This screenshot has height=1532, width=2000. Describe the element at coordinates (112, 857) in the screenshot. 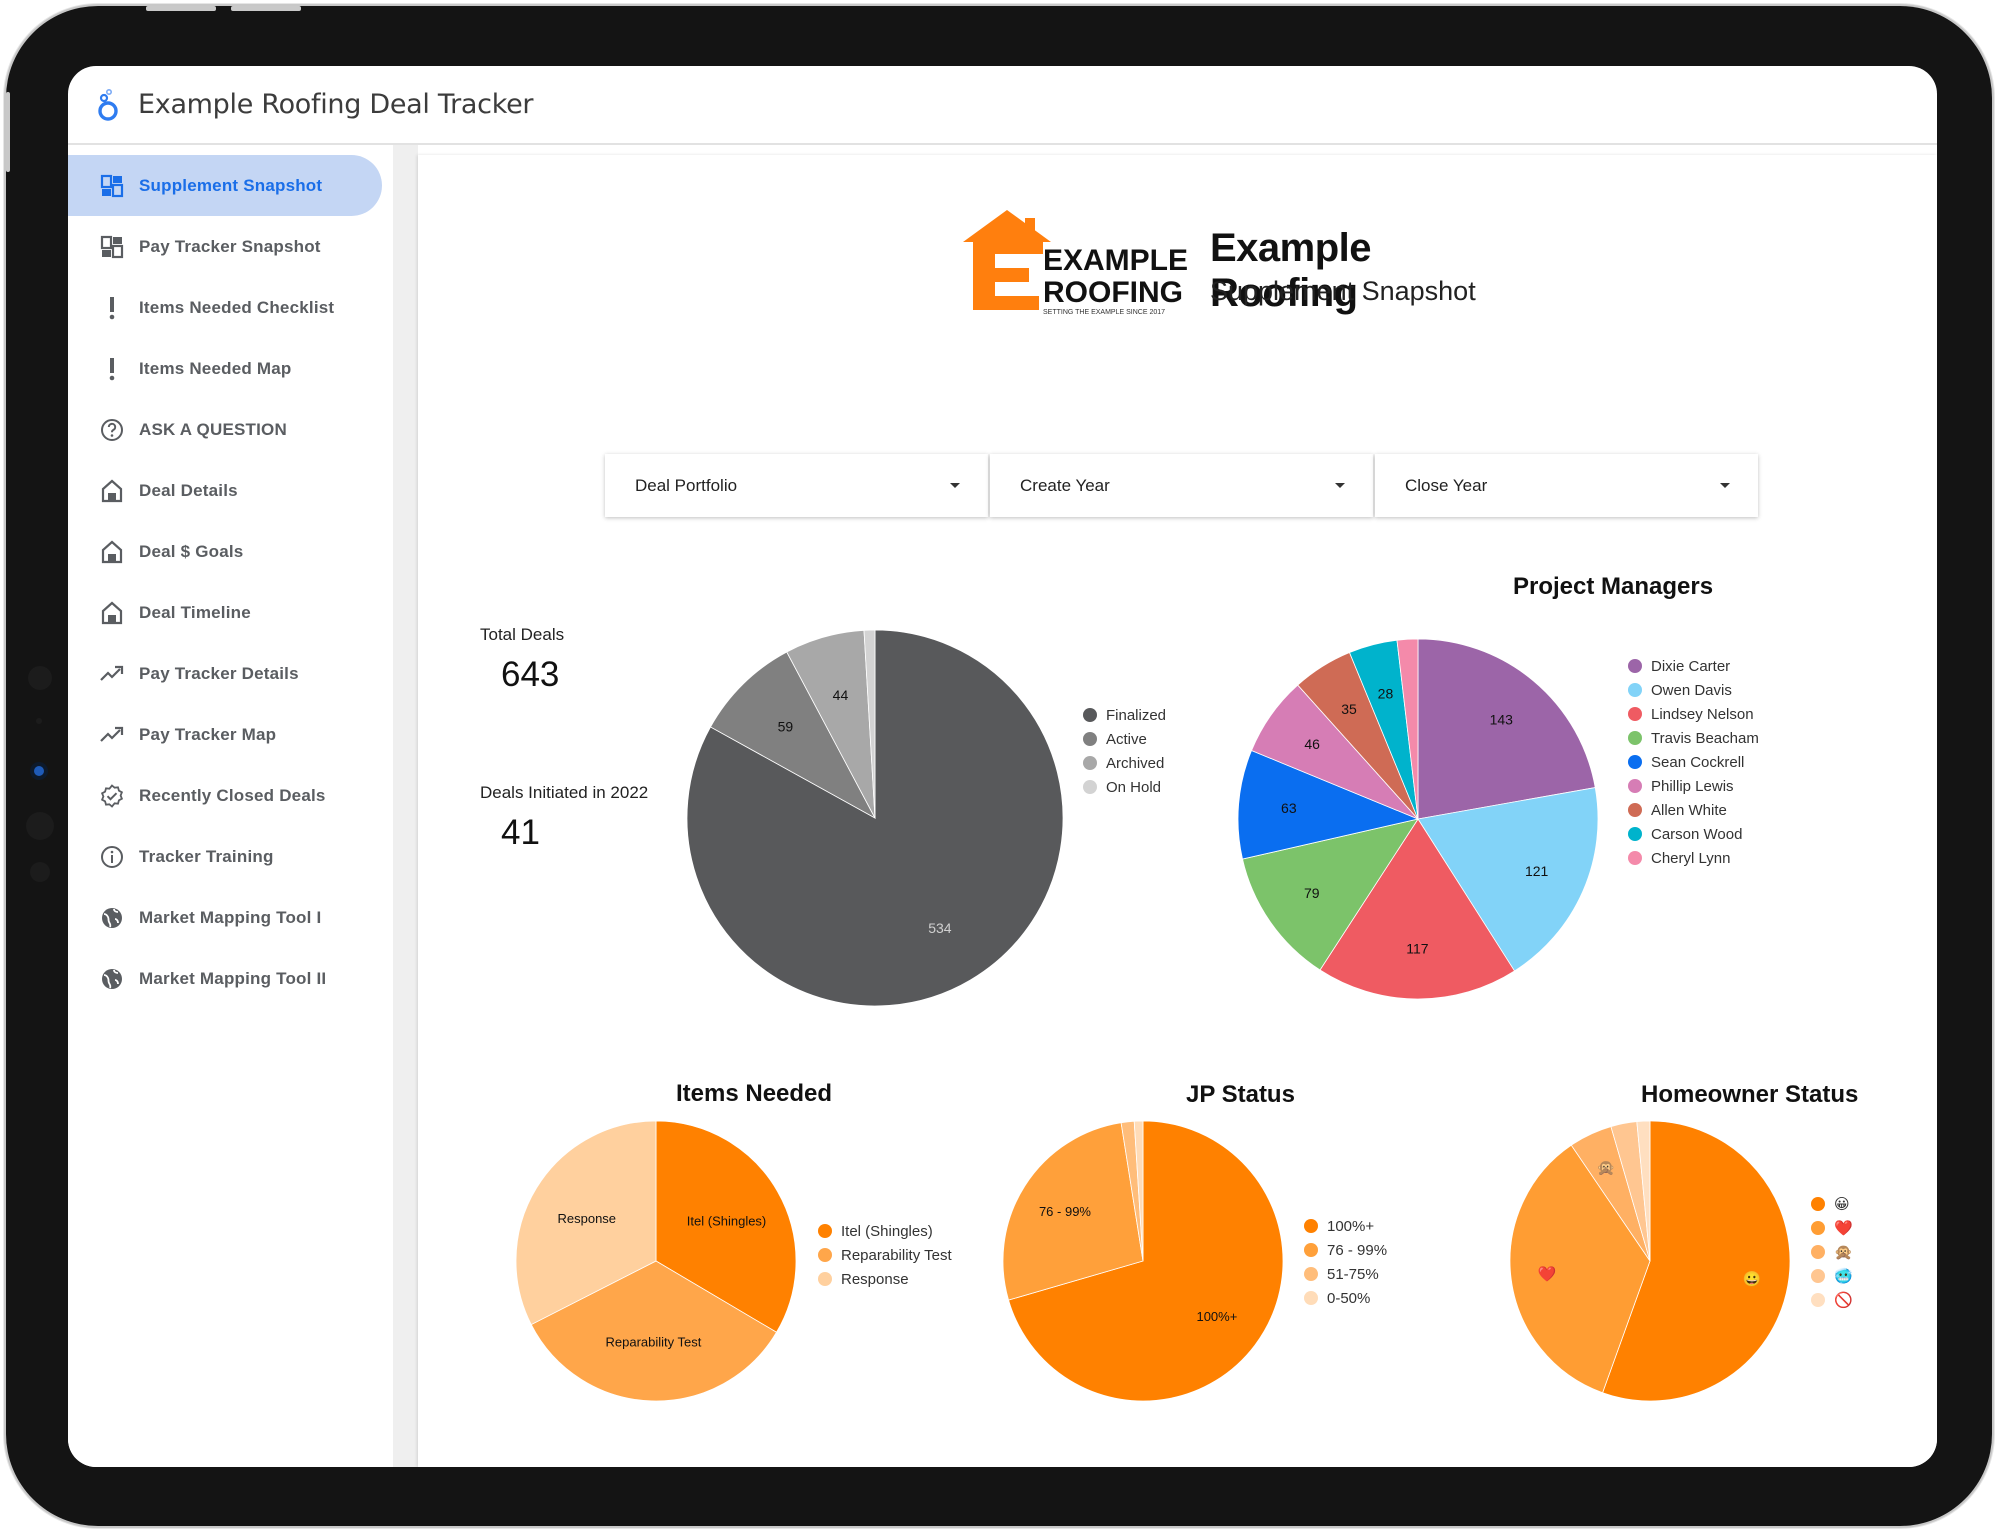

I see `info-icon` at that location.